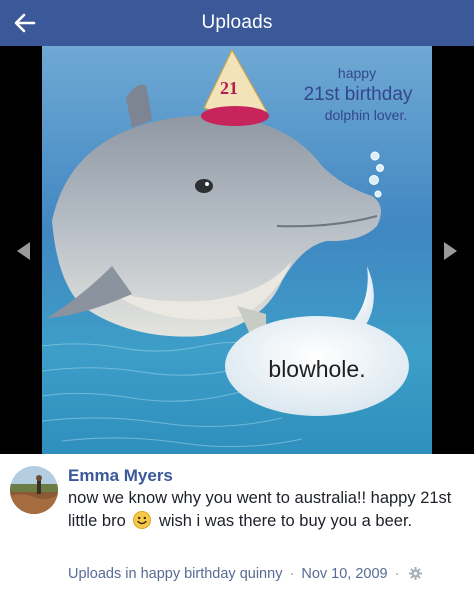  I want to click on page-title: Uploads, so click(237, 22).